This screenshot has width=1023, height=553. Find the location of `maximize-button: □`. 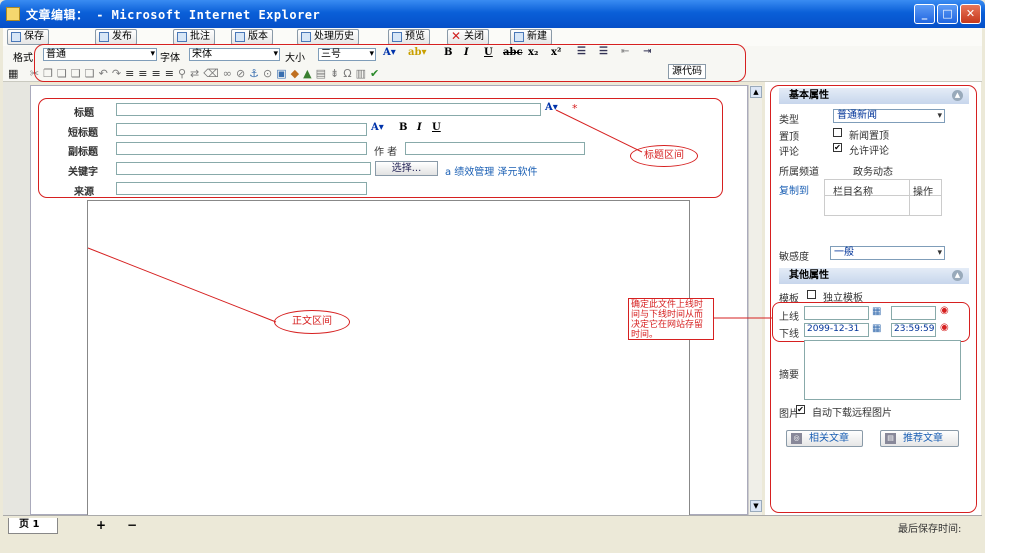

maximize-button: □ is located at coordinates (947, 14).